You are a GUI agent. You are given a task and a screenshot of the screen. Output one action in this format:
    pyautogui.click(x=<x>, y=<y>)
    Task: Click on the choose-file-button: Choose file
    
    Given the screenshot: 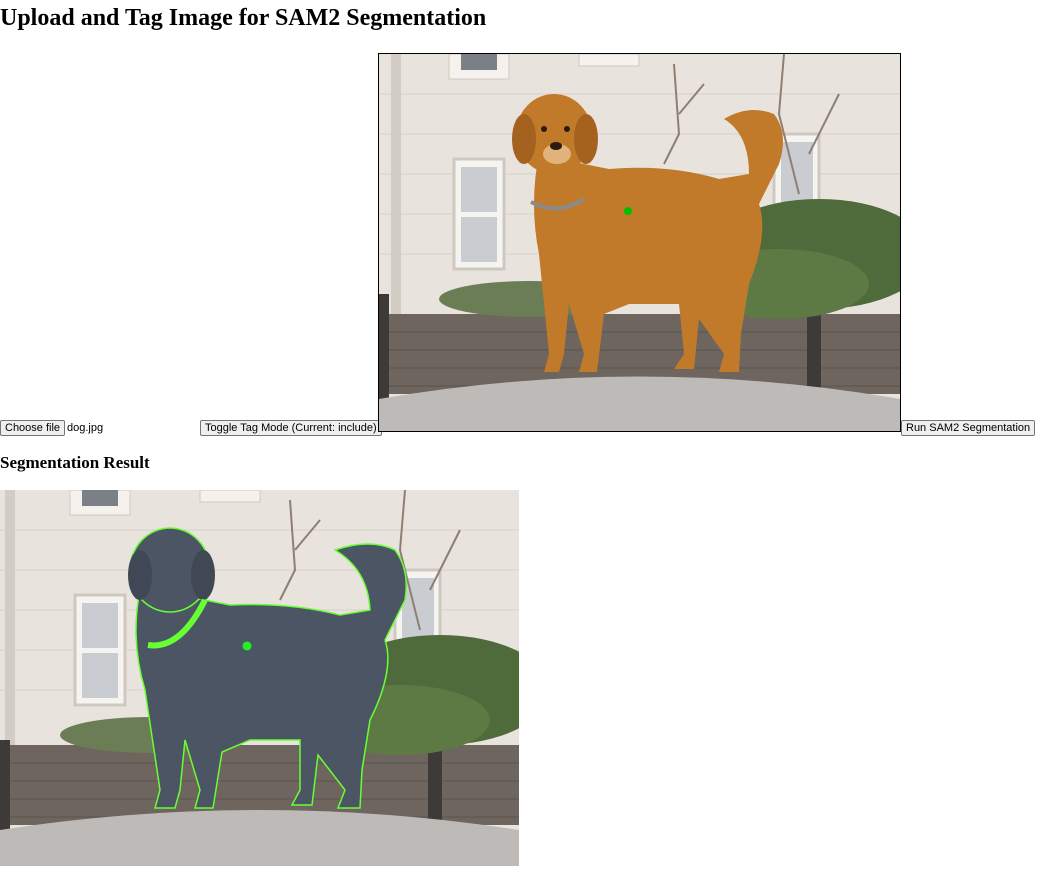 What is the action you would take?
    pyautogui.click(x=33, y=428)
    